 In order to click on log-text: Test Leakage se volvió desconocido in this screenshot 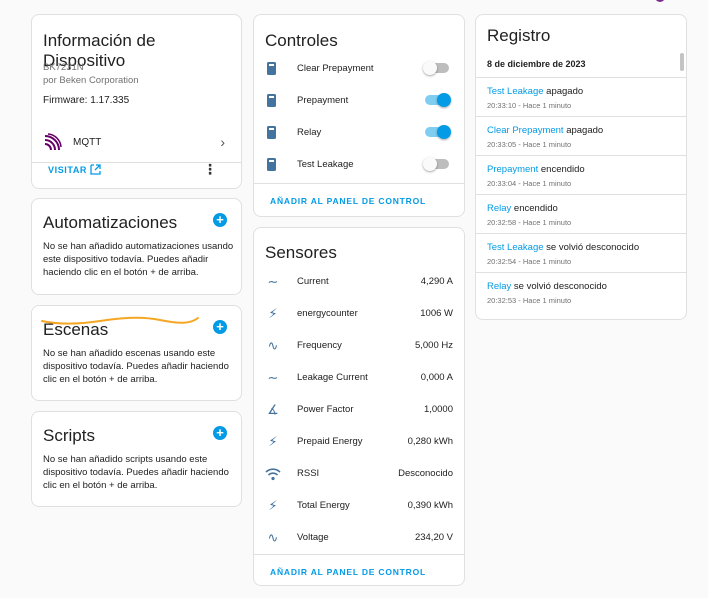, I will do `click(563, 247)`.